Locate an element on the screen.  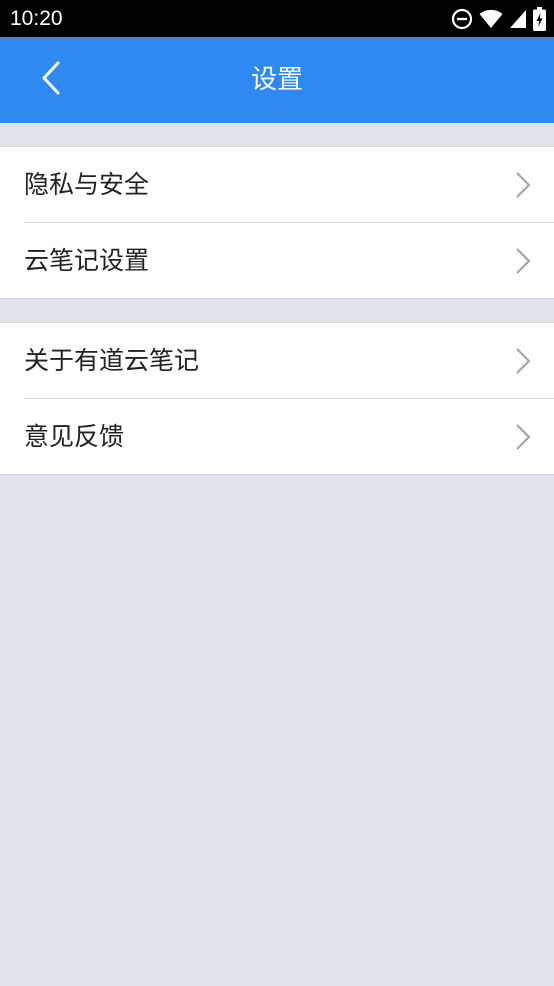
settings-item-privacy-security: 隐私与安全 is located at coordinates (277, 184).